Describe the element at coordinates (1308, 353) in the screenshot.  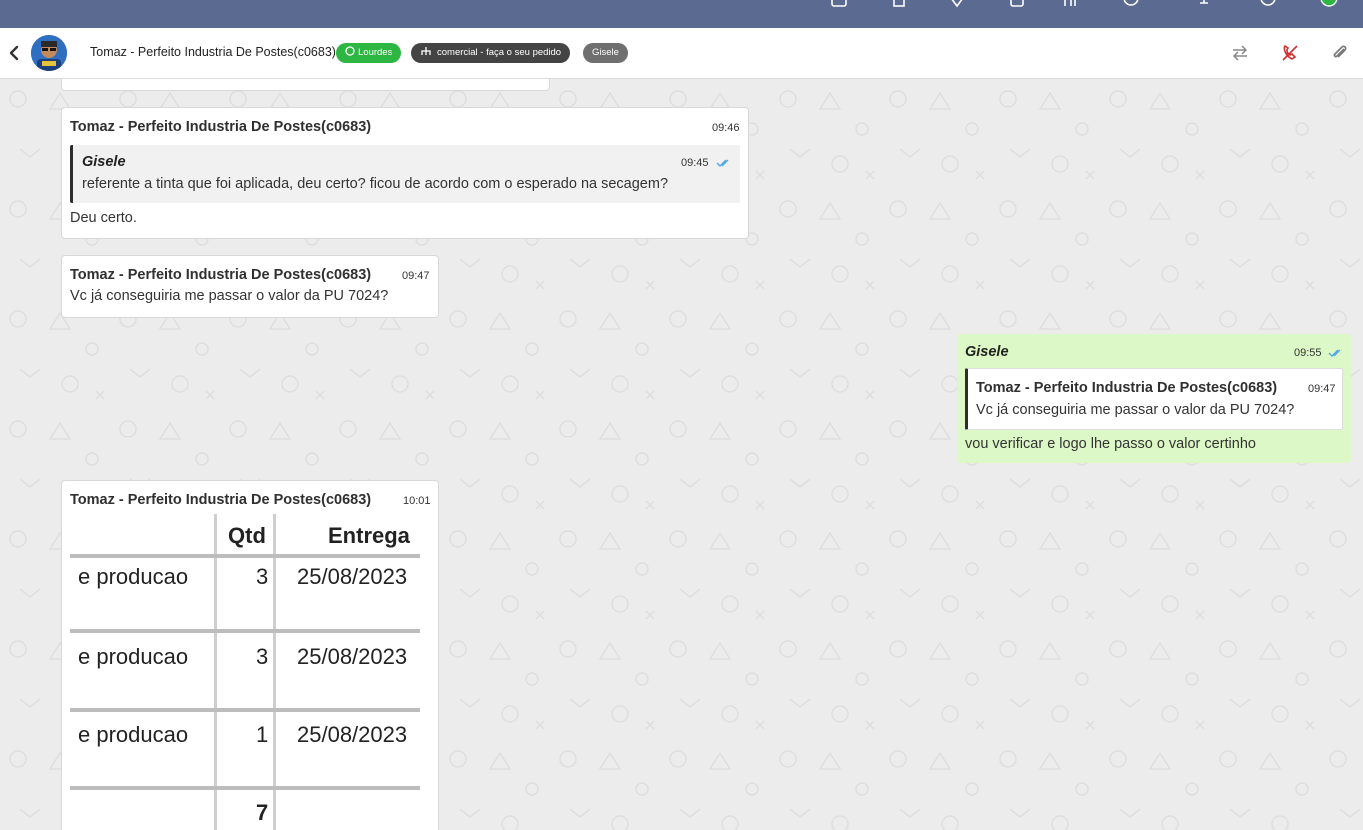
I see `message-time: 09:55` at that location.